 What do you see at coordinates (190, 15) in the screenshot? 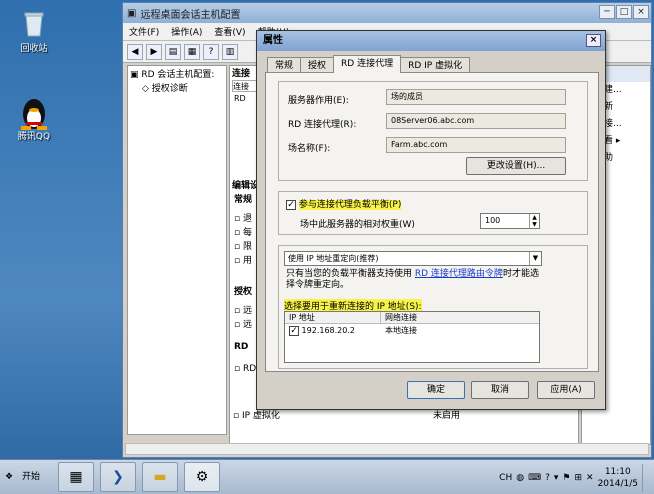
I see `main-window-title: 远程桌面会话主机配置` at bounding box center [190, 15].